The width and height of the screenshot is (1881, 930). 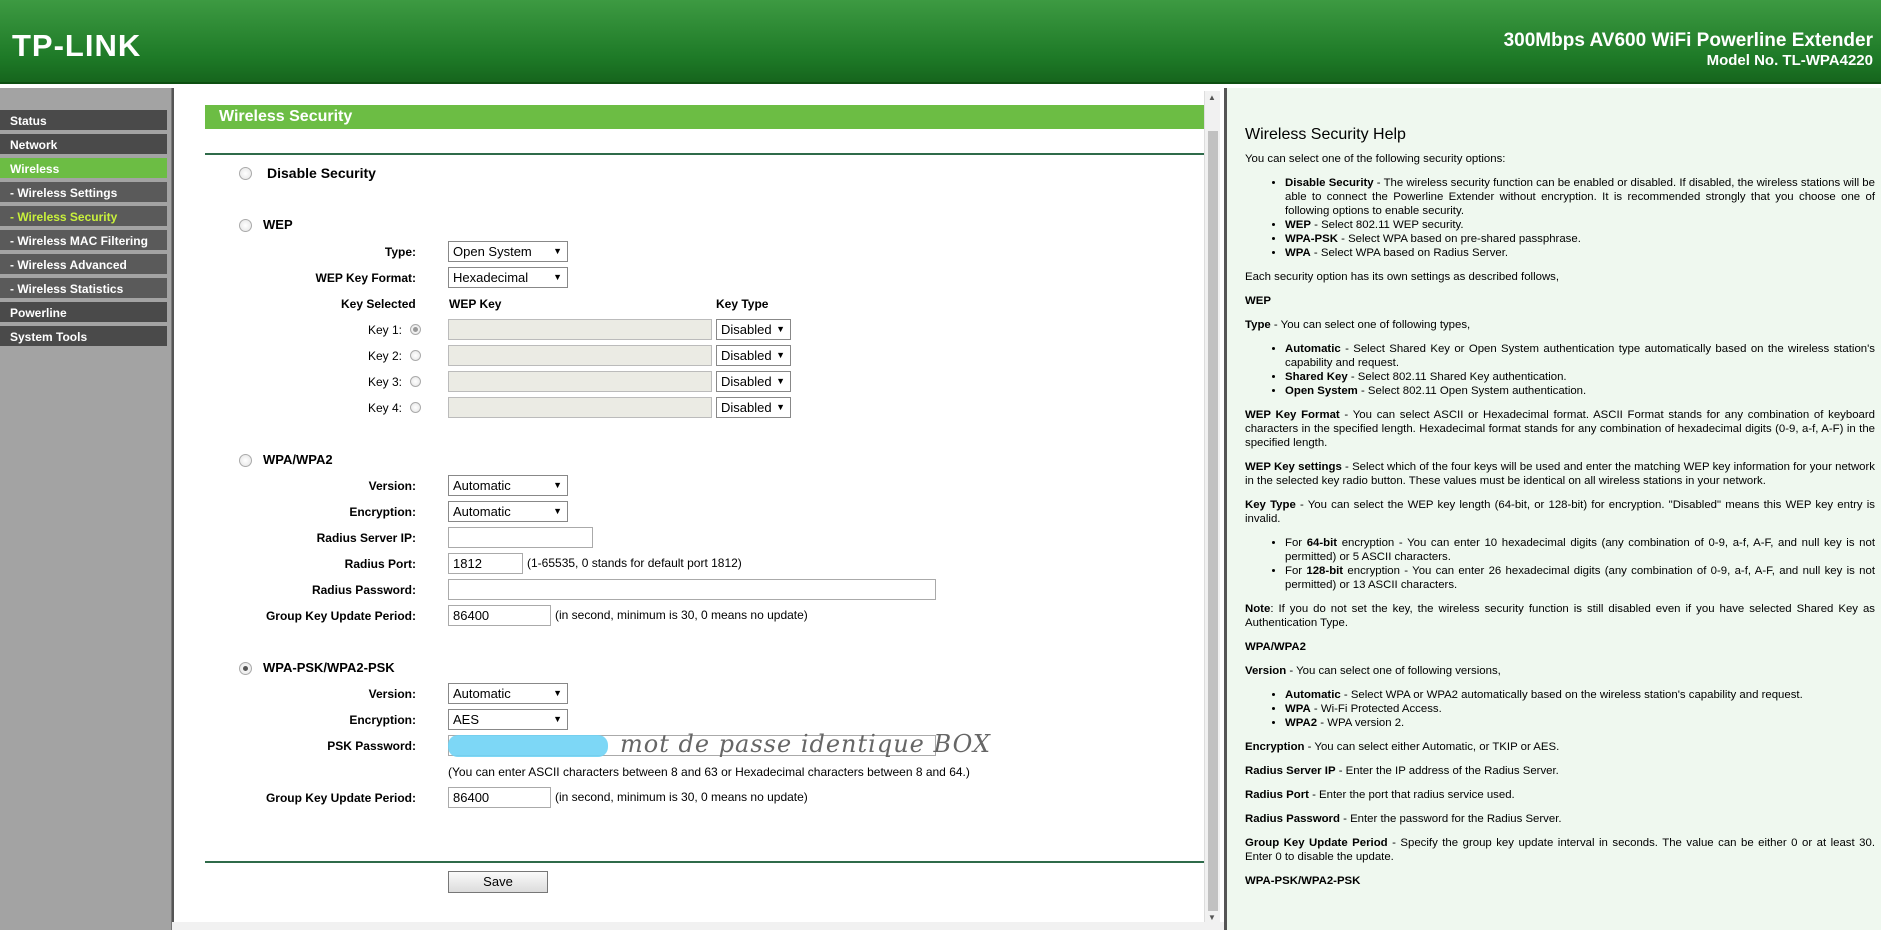 I want to click on disable-security-label: Disable Security, so click(x=321, y=173).